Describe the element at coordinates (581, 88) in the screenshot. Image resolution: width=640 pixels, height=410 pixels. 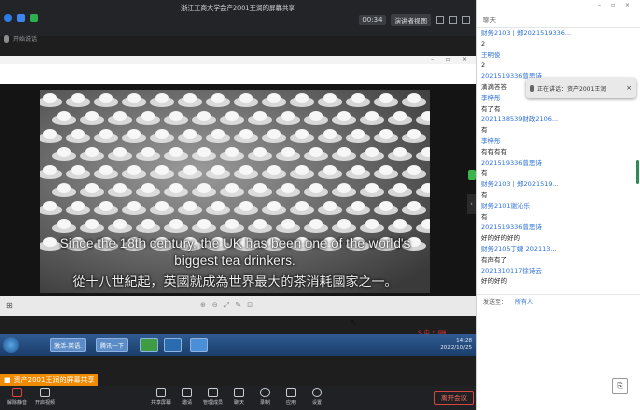
I see `speaking-notification: 正在讲话：资产2001王润 ×` at that location.